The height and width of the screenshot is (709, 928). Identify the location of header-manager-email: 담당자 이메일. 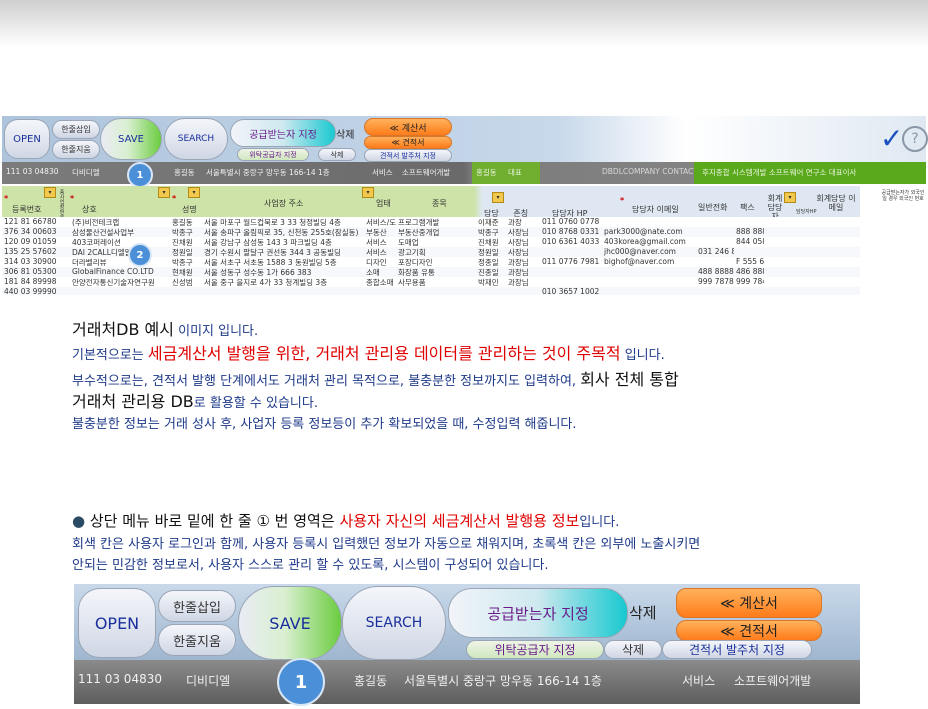
(655, 209).